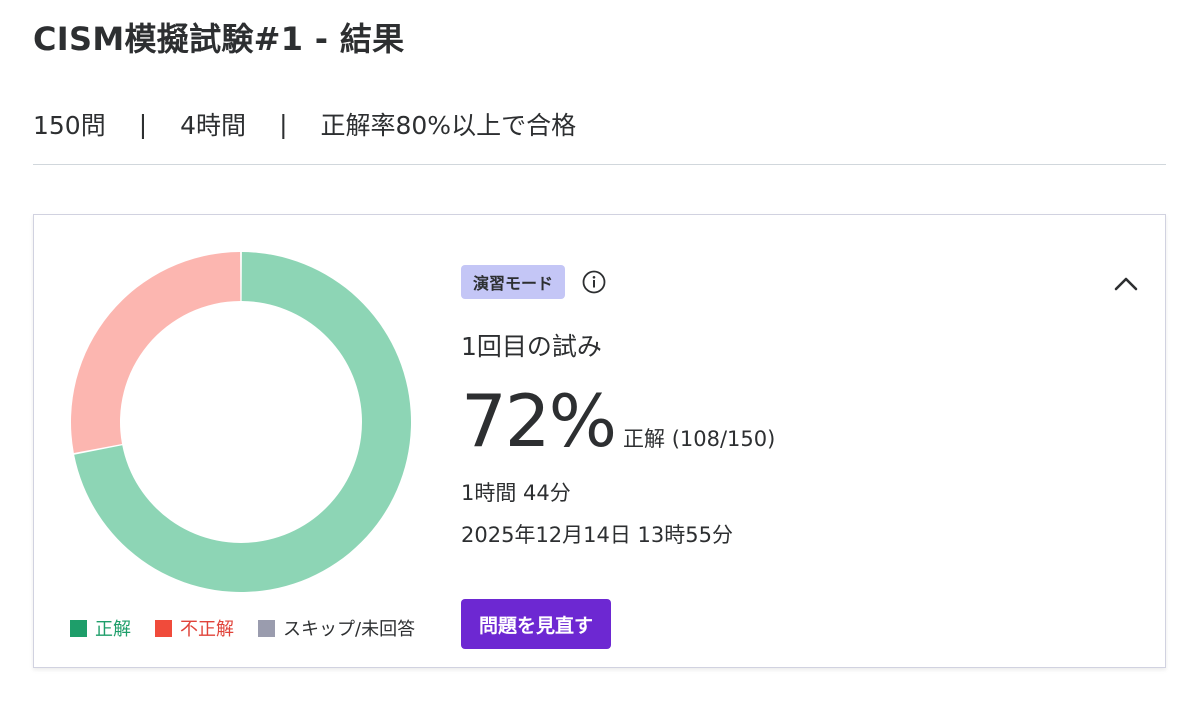  What do you see at coordinates (597, 535) in the screenshot?
I see `completed-at: 2025年12月14日 13時55分` at bounding box center [597, 535].